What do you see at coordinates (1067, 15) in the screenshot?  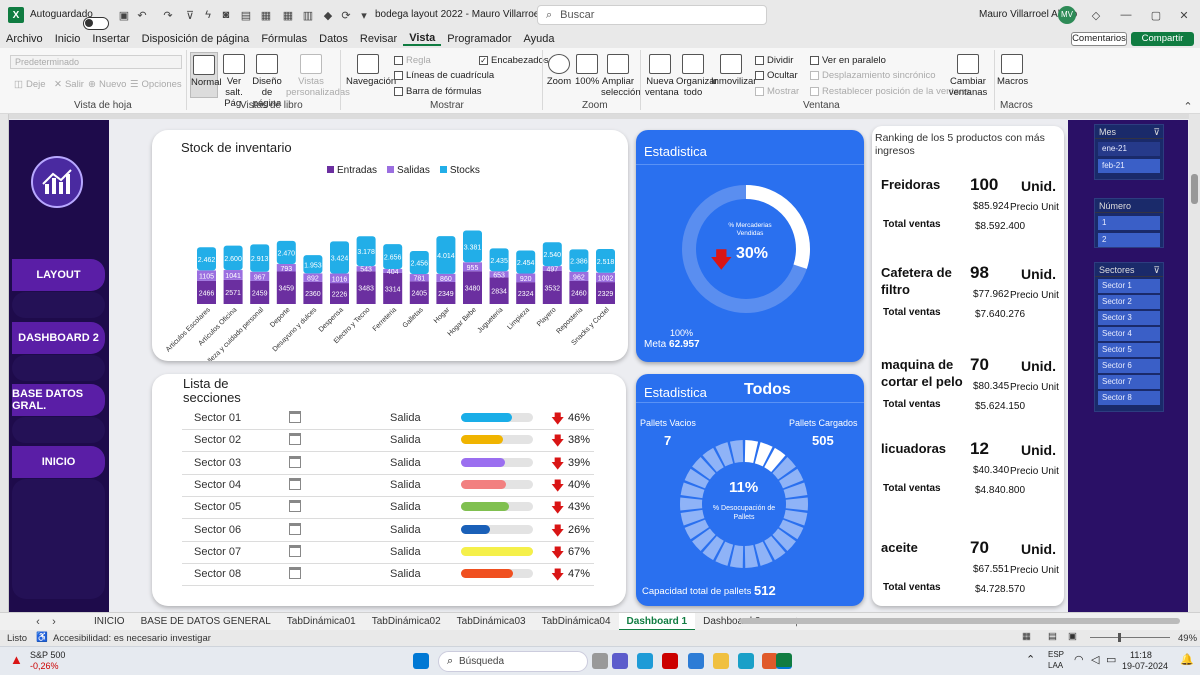 I see `avatar: MV` at bounding box center [1067, 15].